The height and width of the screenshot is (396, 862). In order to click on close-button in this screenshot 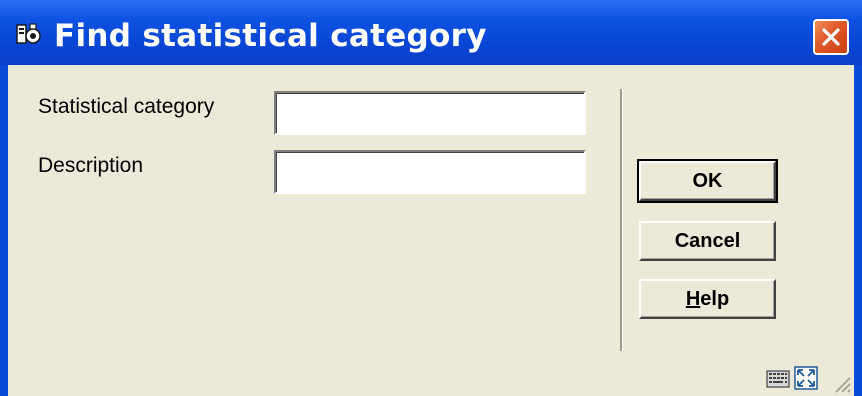, I will do `click(831, 37)`.